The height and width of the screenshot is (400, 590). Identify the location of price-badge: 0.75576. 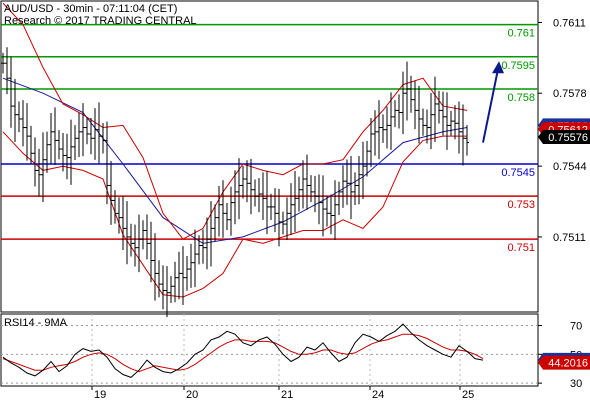
(564, 136).